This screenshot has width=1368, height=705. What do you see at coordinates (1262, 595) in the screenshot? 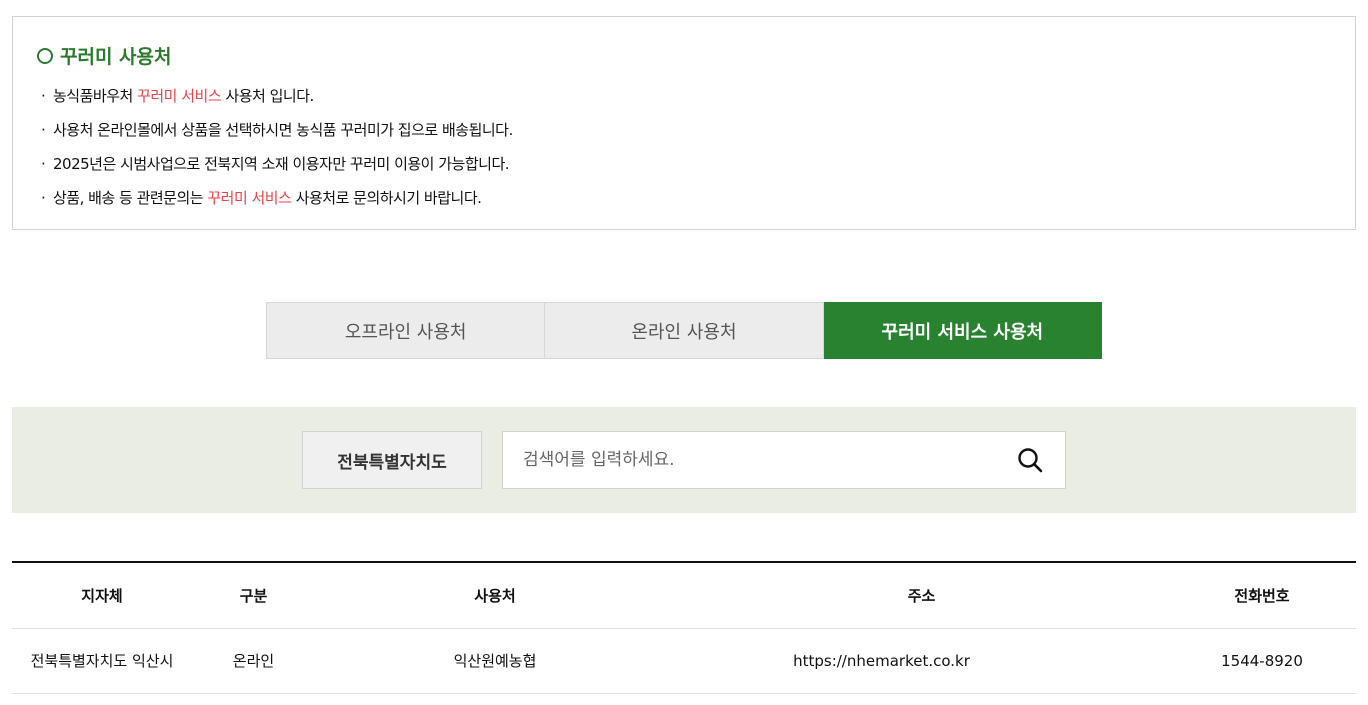
I see `column-header-phone: 전화번호` at bounding box center [1262, 595].